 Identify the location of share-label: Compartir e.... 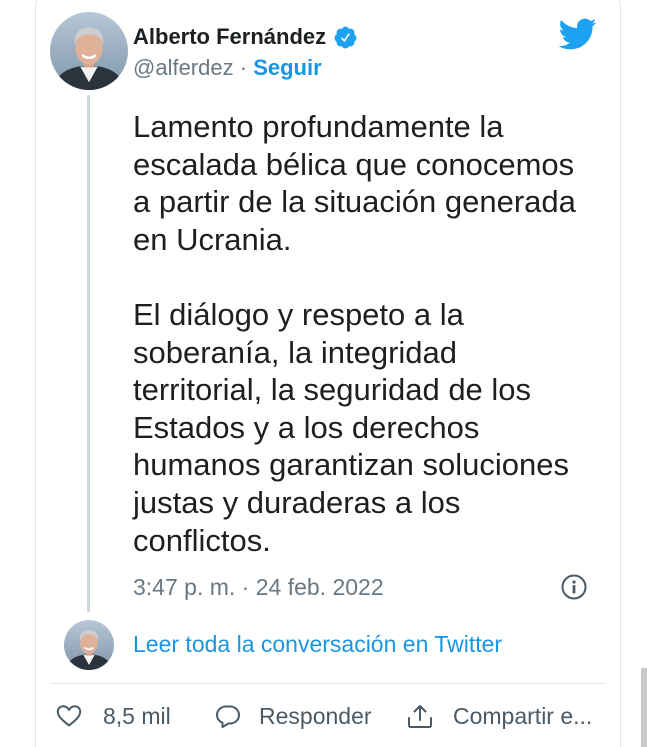
(523, 716).